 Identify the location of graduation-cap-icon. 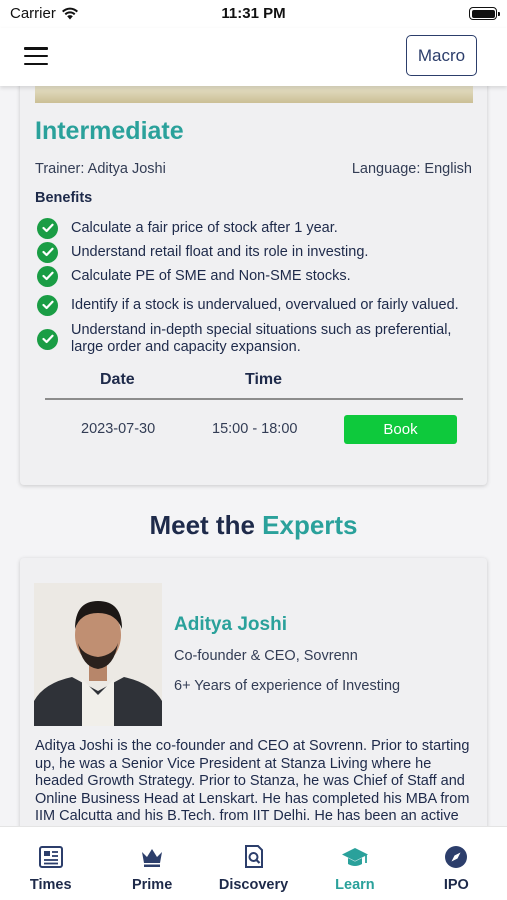
(355, 857).